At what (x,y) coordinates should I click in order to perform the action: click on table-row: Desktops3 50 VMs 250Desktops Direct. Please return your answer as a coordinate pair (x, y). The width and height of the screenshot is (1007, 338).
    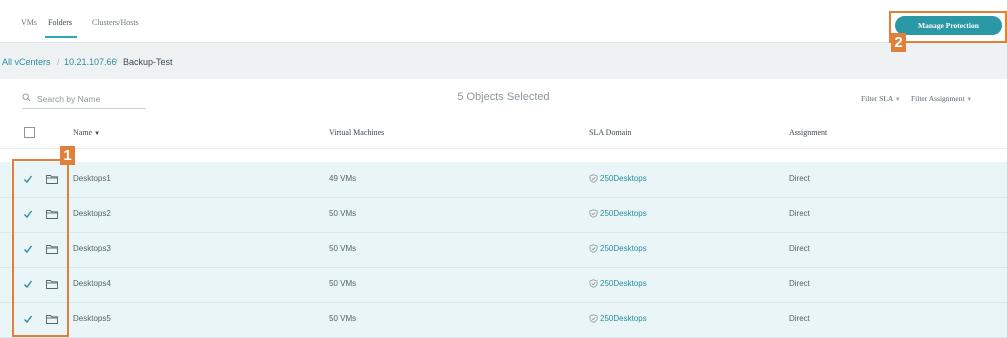
    Looking at the image, I should click on (503, 250).